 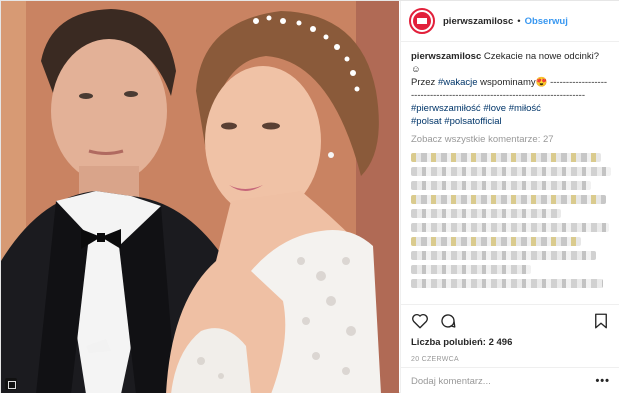 I want to click on bookmark-icon, so click(x=601, y=321).